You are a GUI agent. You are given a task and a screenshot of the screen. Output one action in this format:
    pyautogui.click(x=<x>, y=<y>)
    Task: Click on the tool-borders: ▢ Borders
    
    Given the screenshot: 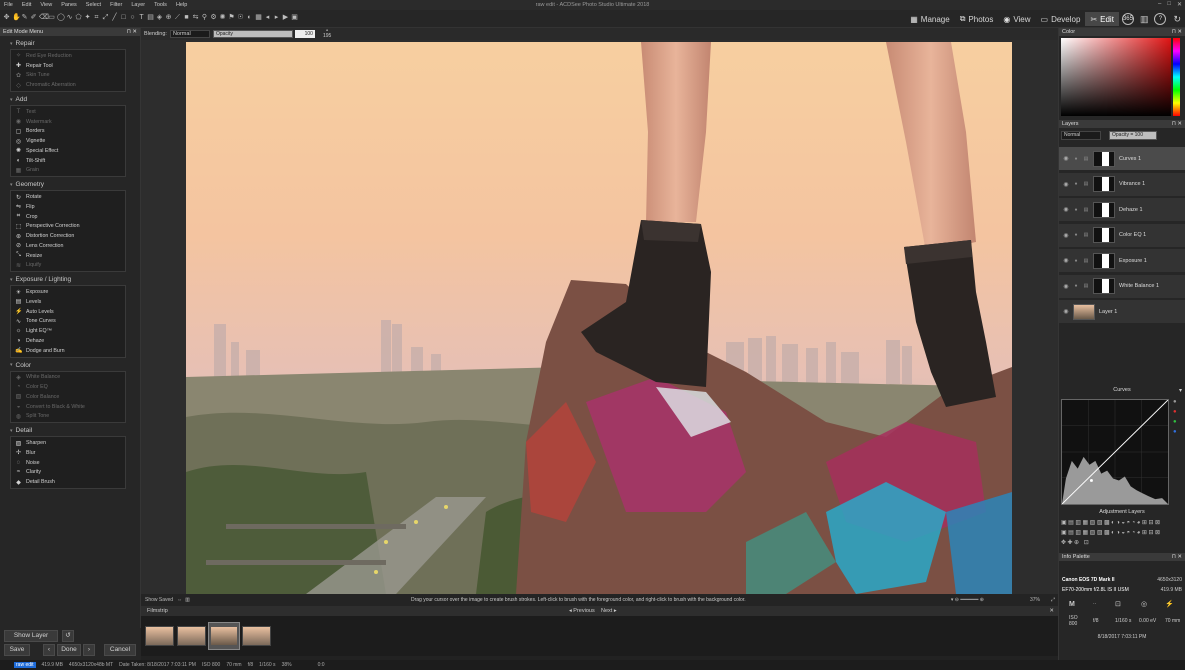 What is the action you would take?
    pyautogui.click(x=68, y=132)
    